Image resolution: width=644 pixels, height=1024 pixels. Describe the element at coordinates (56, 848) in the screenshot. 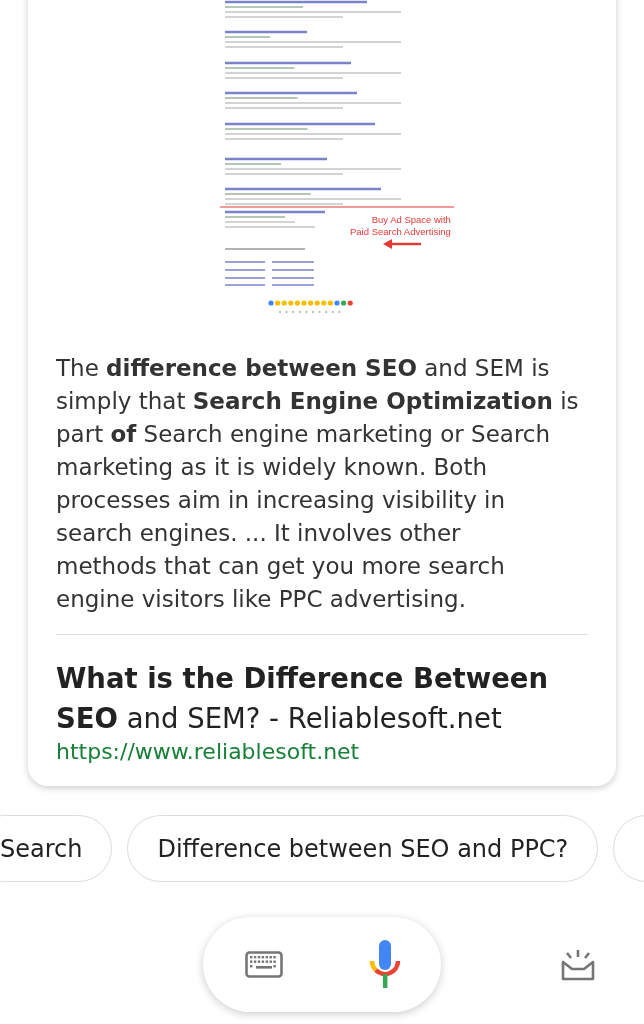

I see `suggestion-chip: Search` at that location.